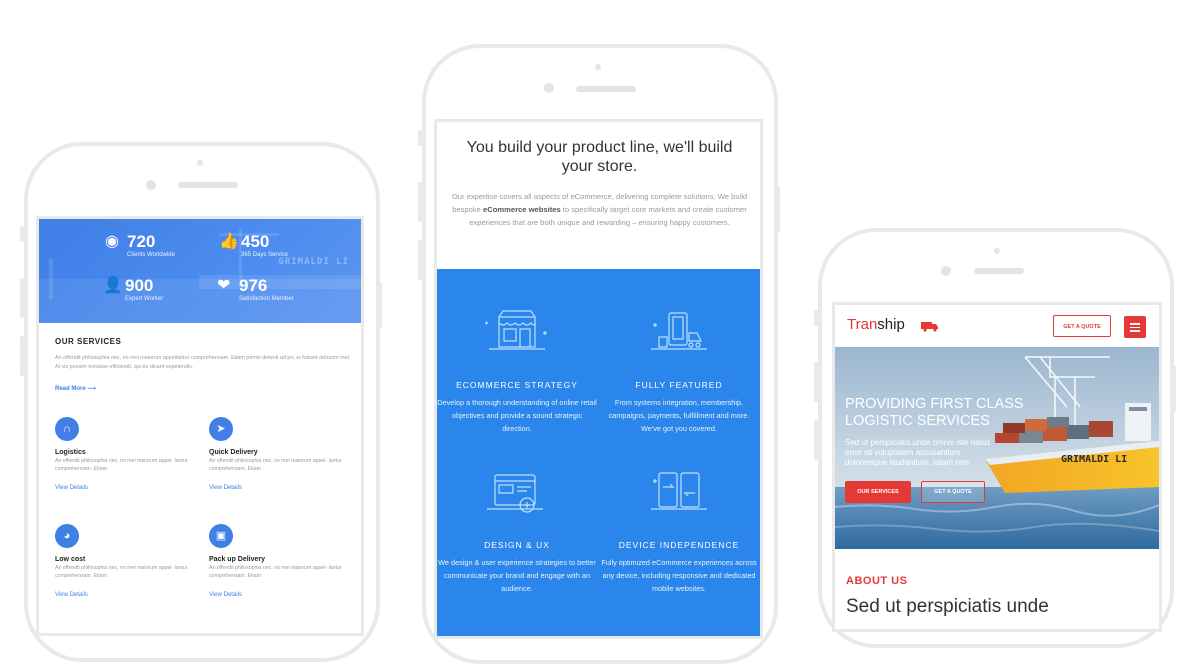 Image resolution: width=1200 pixels, height=664 pixels. Describe the element at coordinates (88, 341) in the screenshot. I see `services-title: OUR SERVICES` at that location.